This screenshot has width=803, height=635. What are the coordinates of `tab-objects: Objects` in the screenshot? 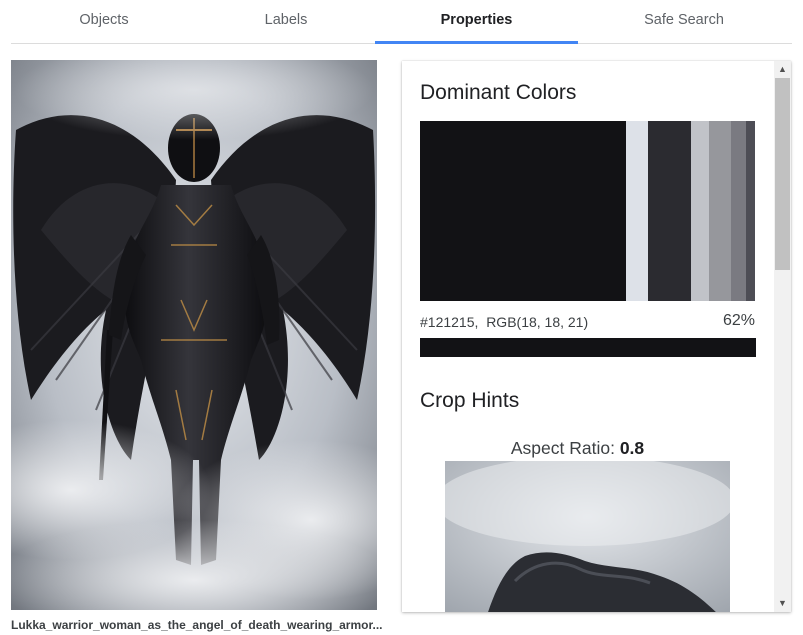 It's located at (104, 22).